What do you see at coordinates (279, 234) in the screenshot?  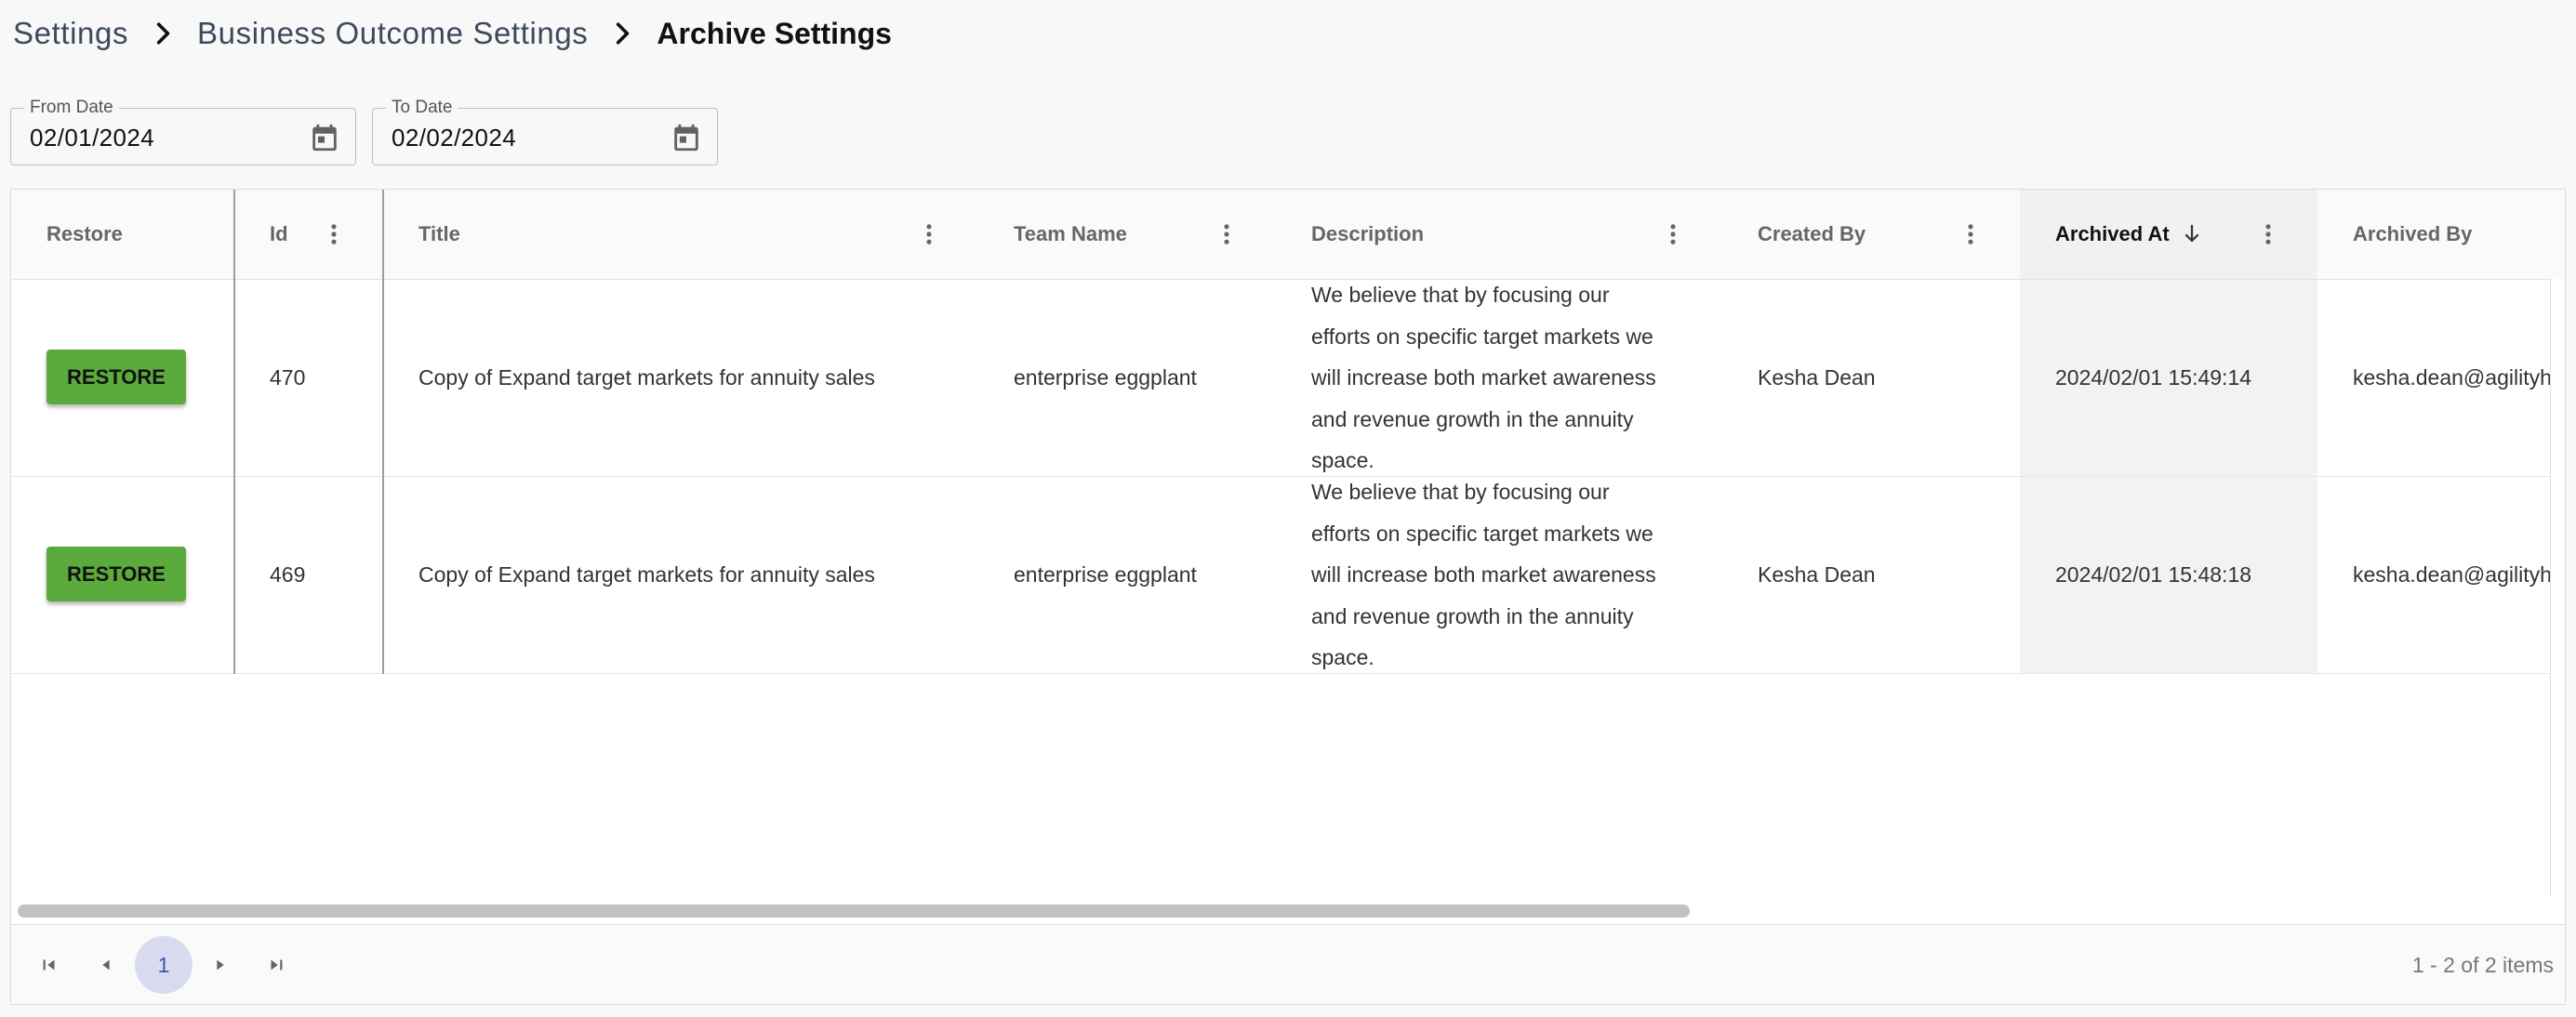 I see `column-header-label: Id` at bounding box center [279, 234].